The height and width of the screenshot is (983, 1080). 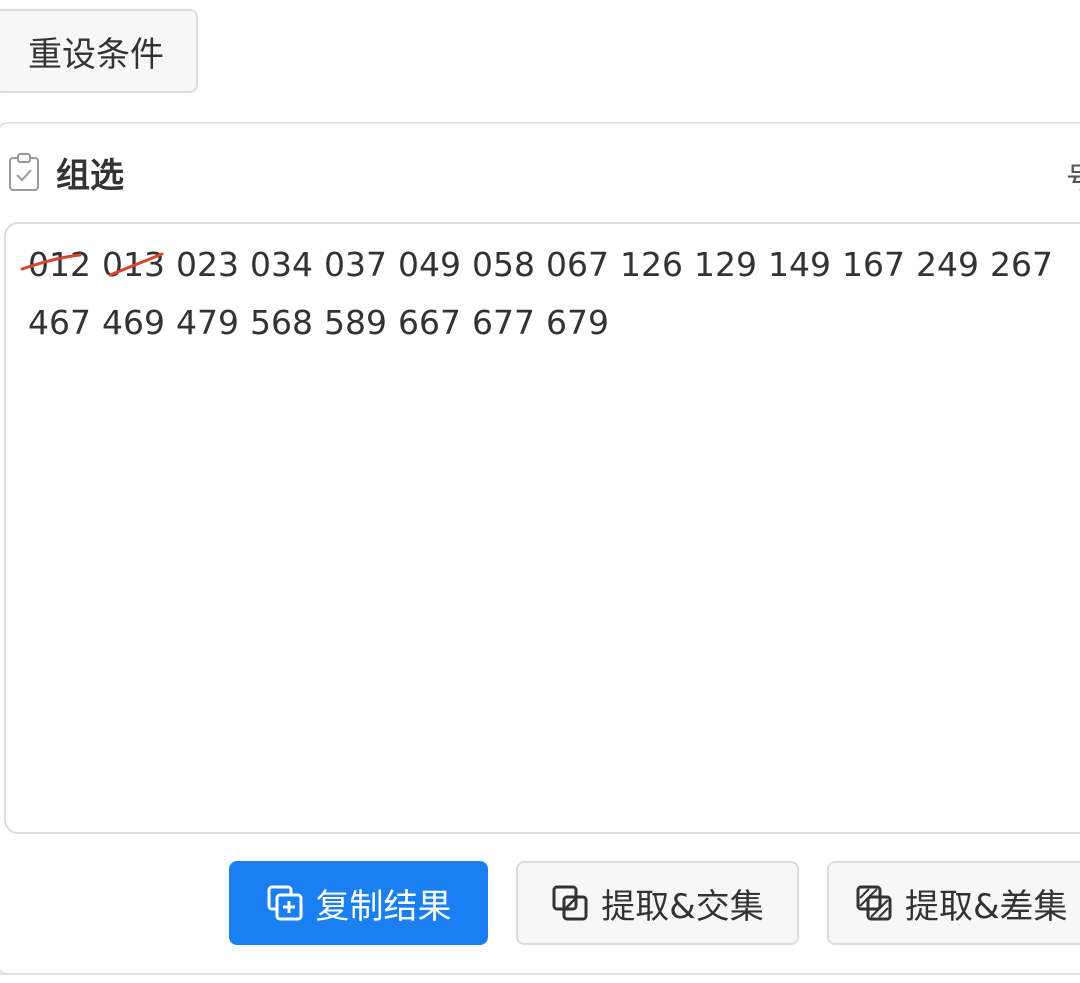 I want to click on result-number: 667, so click(x=429, y=322).